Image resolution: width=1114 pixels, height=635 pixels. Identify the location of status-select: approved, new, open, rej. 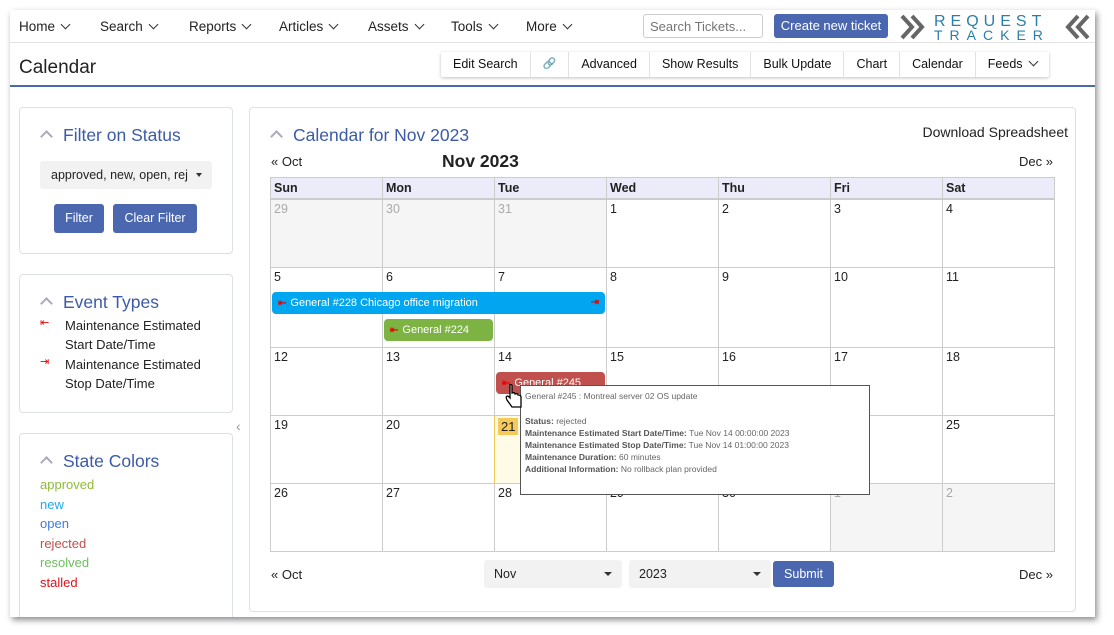
(126, 175).